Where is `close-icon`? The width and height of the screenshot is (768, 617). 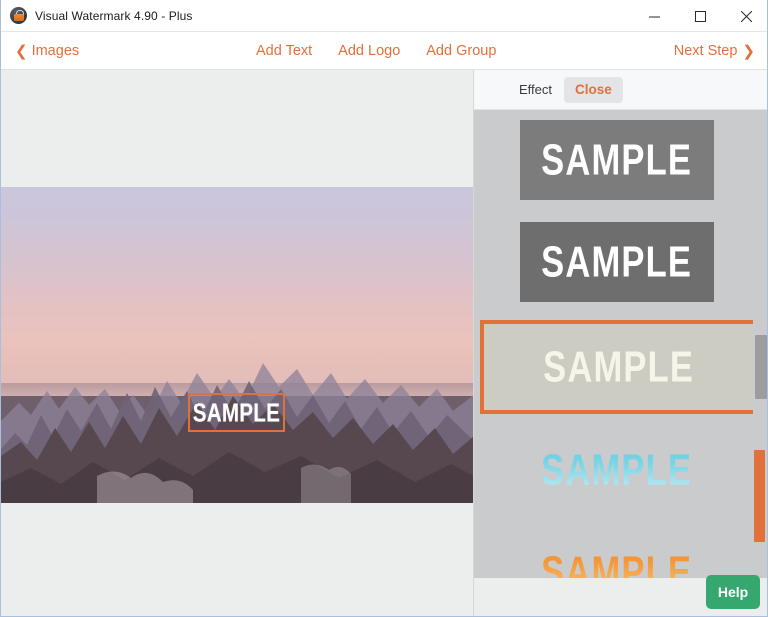
close-icon is located at coordinates (745, 16).